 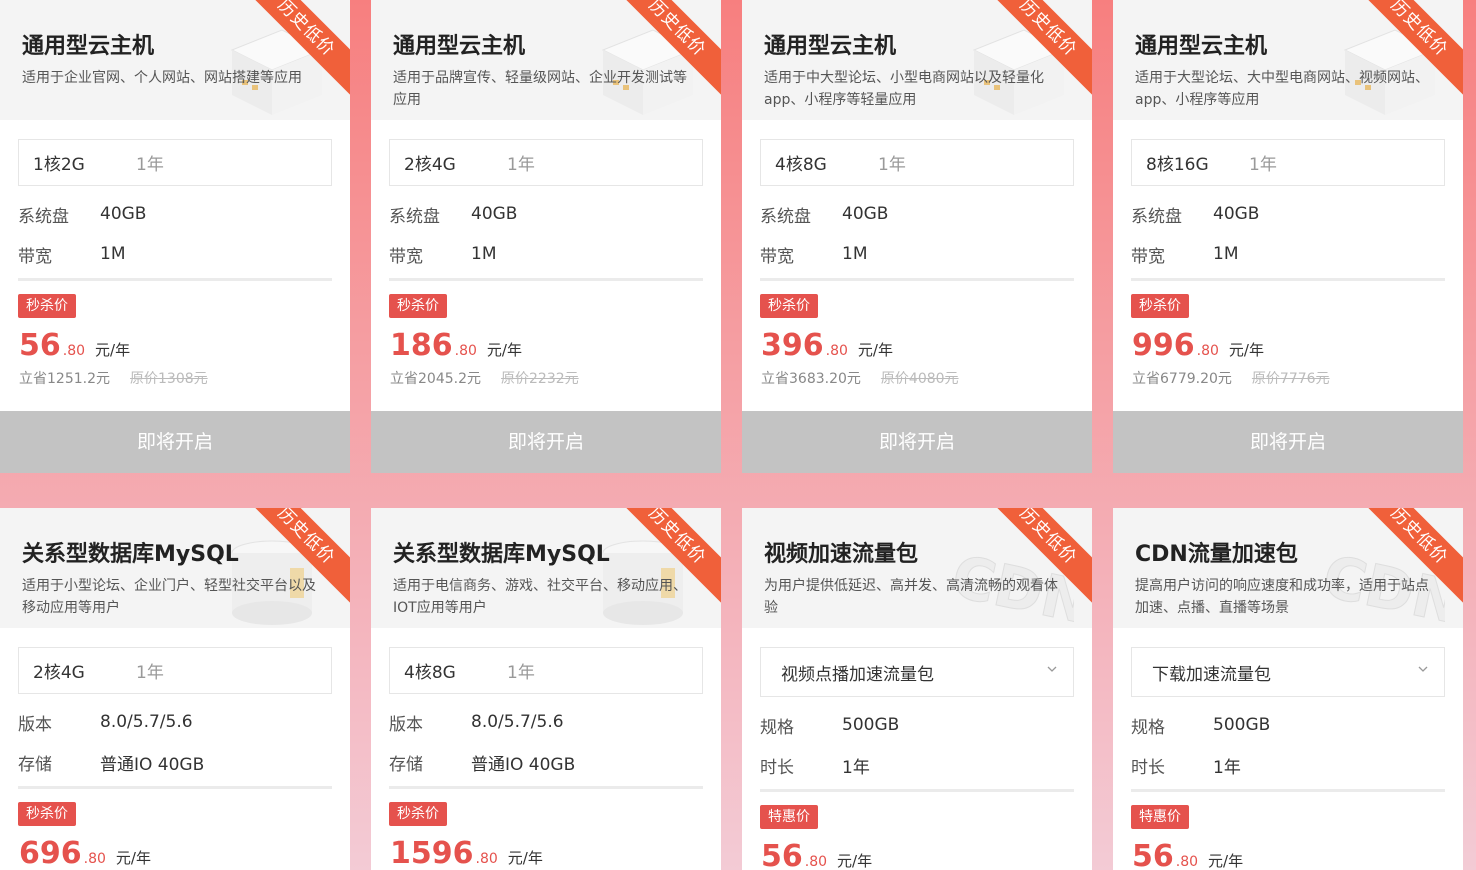 What do you see at coordinates (1211, 674) in the screenshot?
I see `package-select-value: 下载加速流量包` at bounding box center [1211, 674].